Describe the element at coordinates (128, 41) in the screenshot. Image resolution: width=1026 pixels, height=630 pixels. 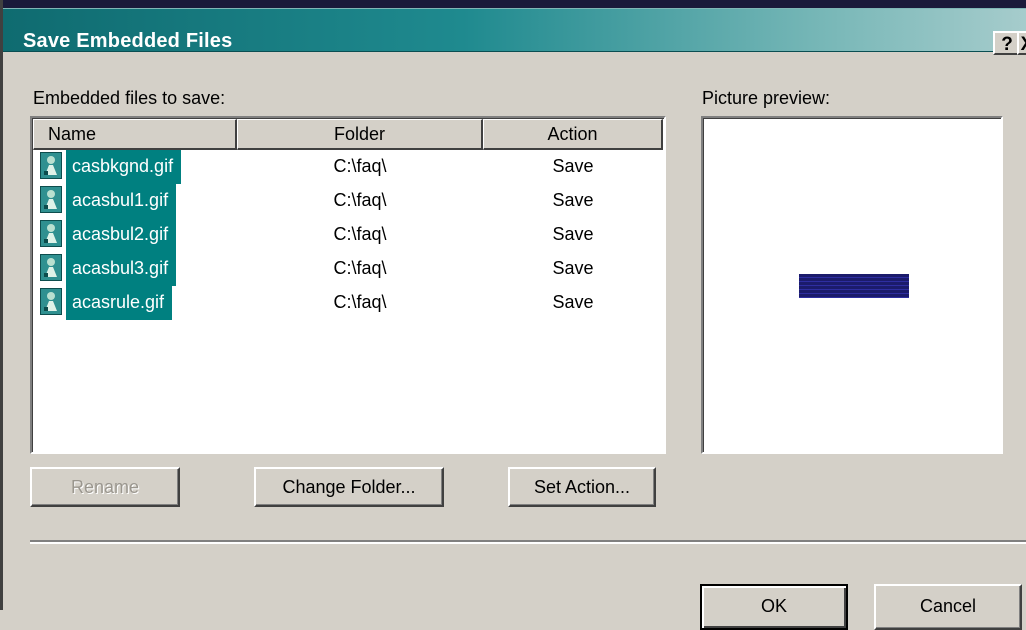
I see `window-title: Save Embedded Files` at that location.